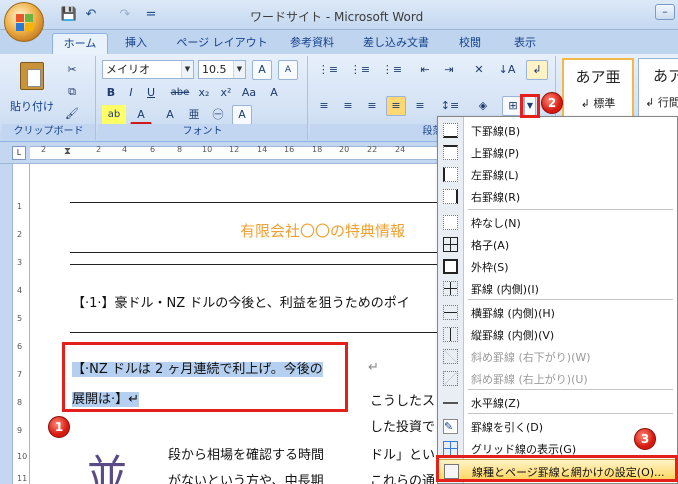 The width and height of the screenshot is (678, 484). What do you see at coordinates (107, 467) in the screenshot?
I see `drop-cap-char: 並` at bounding box center [107, 467].